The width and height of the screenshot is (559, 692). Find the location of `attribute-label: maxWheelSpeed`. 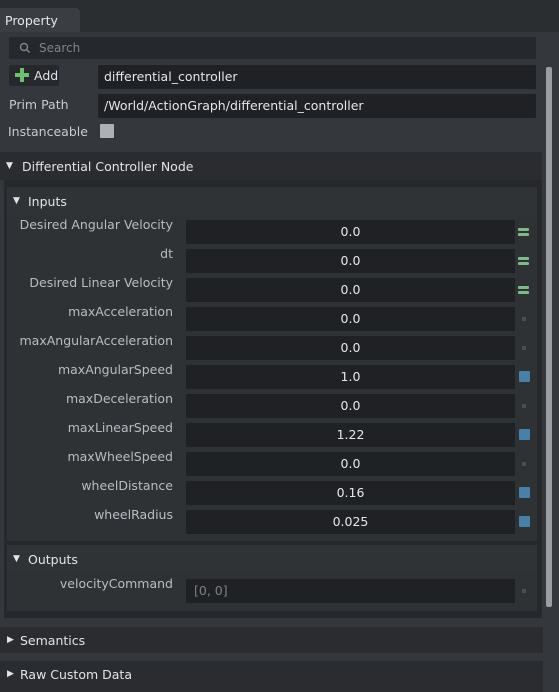

attribute-label: maxWheelSpeed is located at coordinates (120, 456).